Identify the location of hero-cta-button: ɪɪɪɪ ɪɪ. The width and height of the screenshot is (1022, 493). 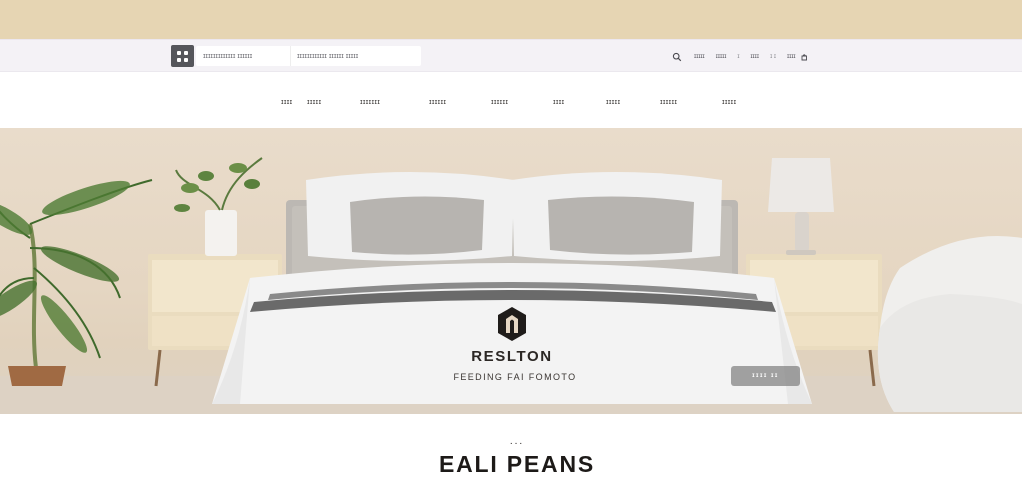
(765, 376).